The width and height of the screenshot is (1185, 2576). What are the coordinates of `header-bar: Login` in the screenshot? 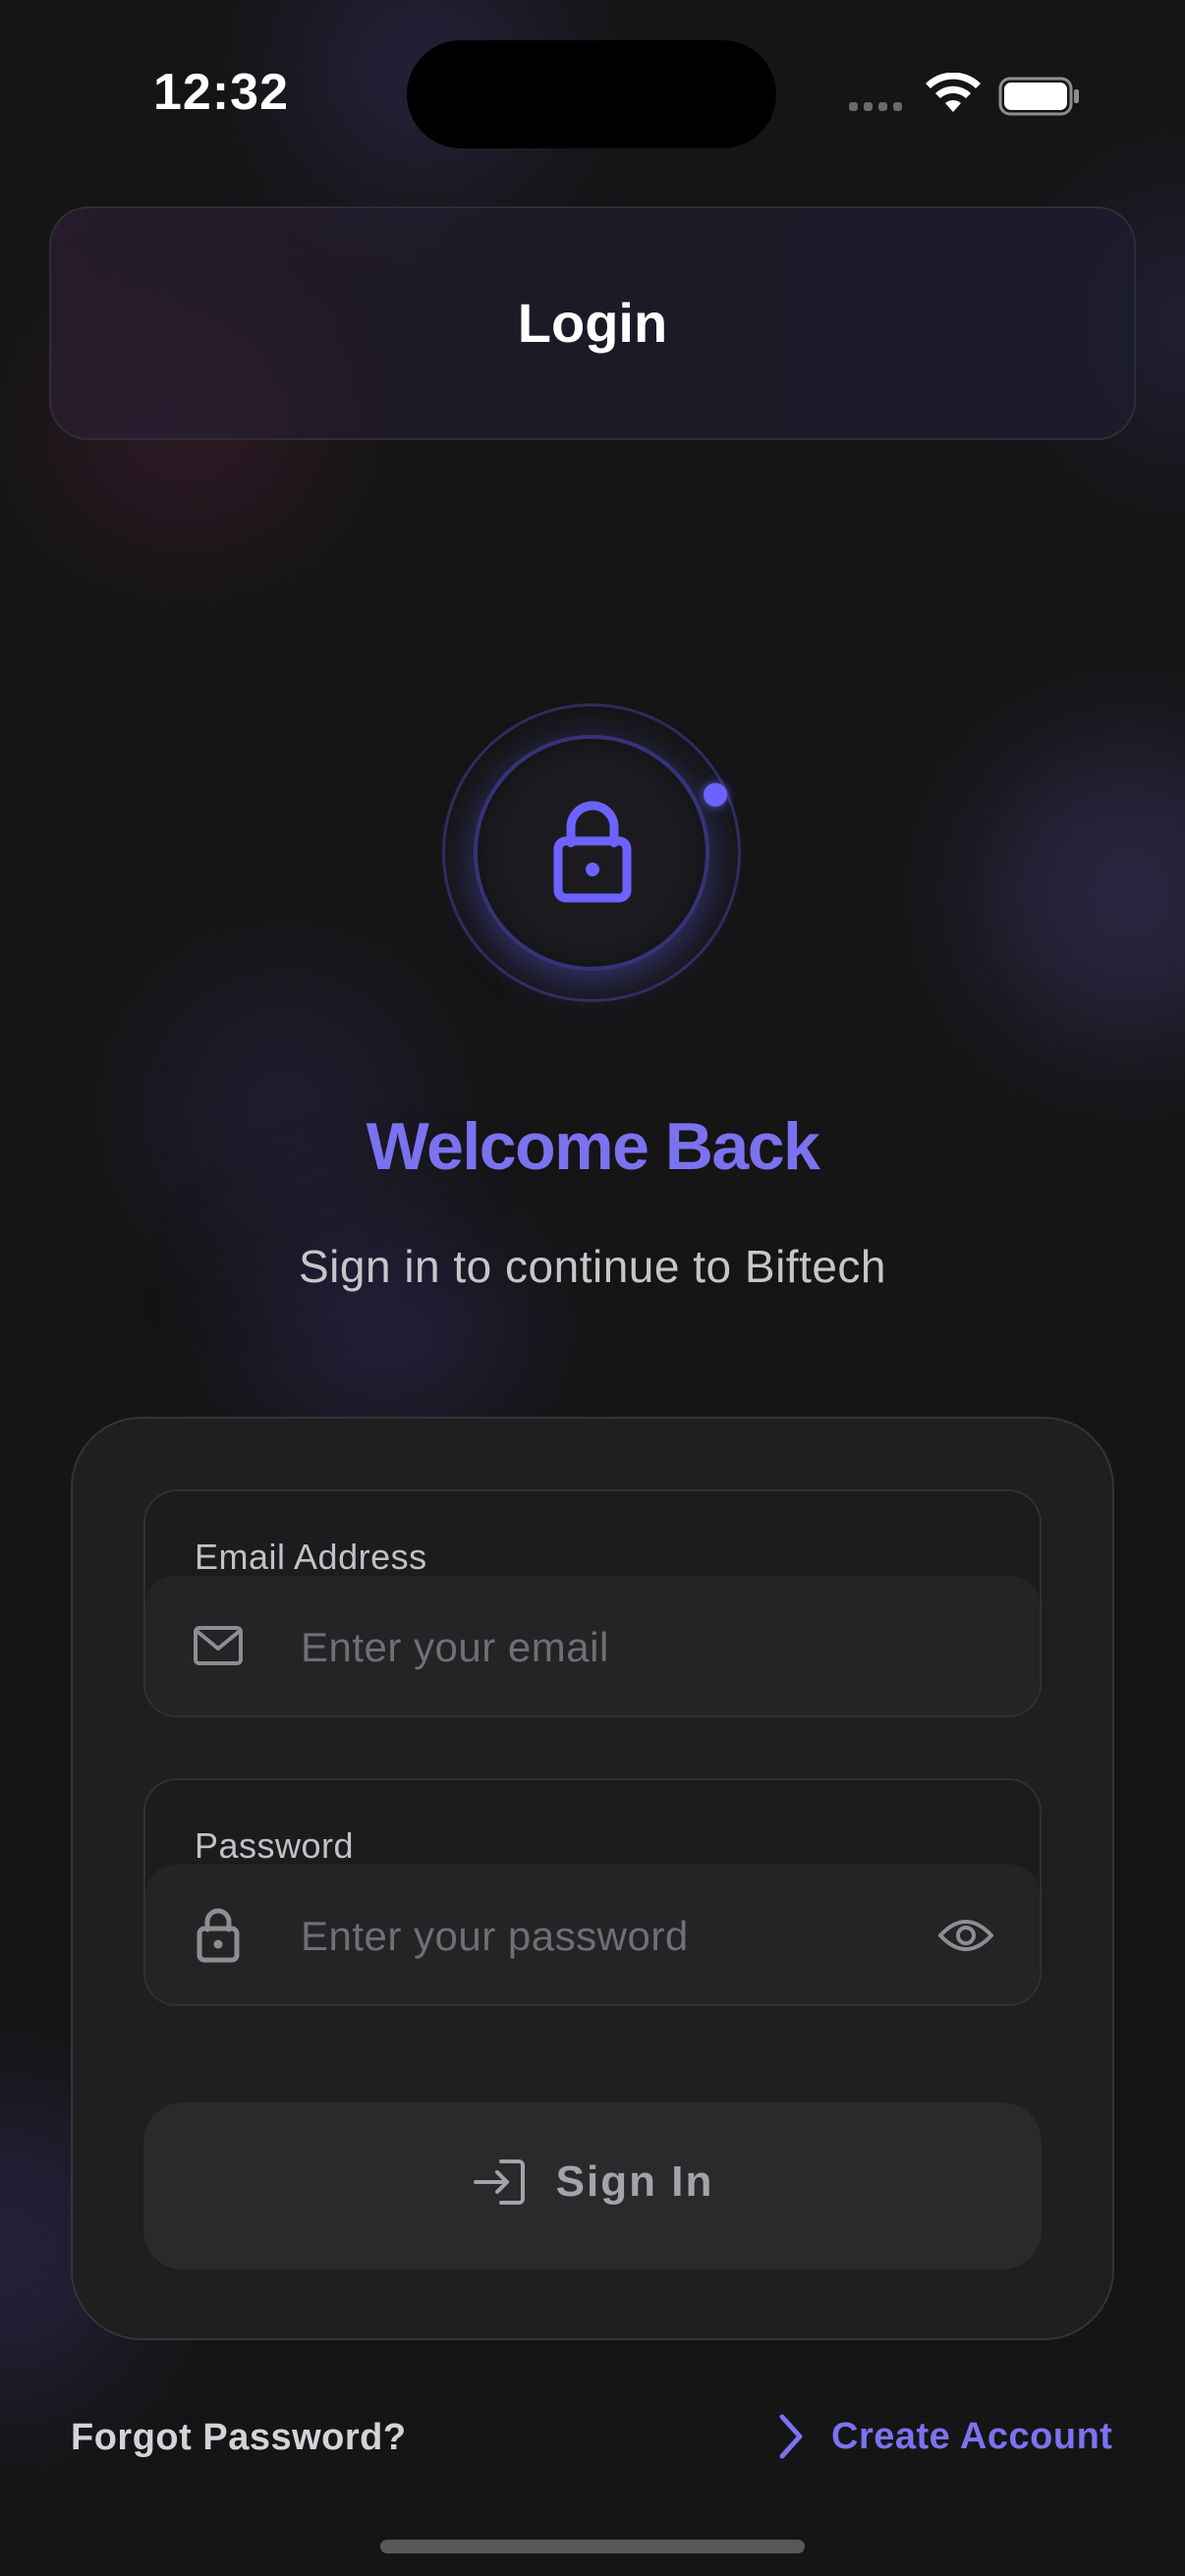 It's located at (592, 323).